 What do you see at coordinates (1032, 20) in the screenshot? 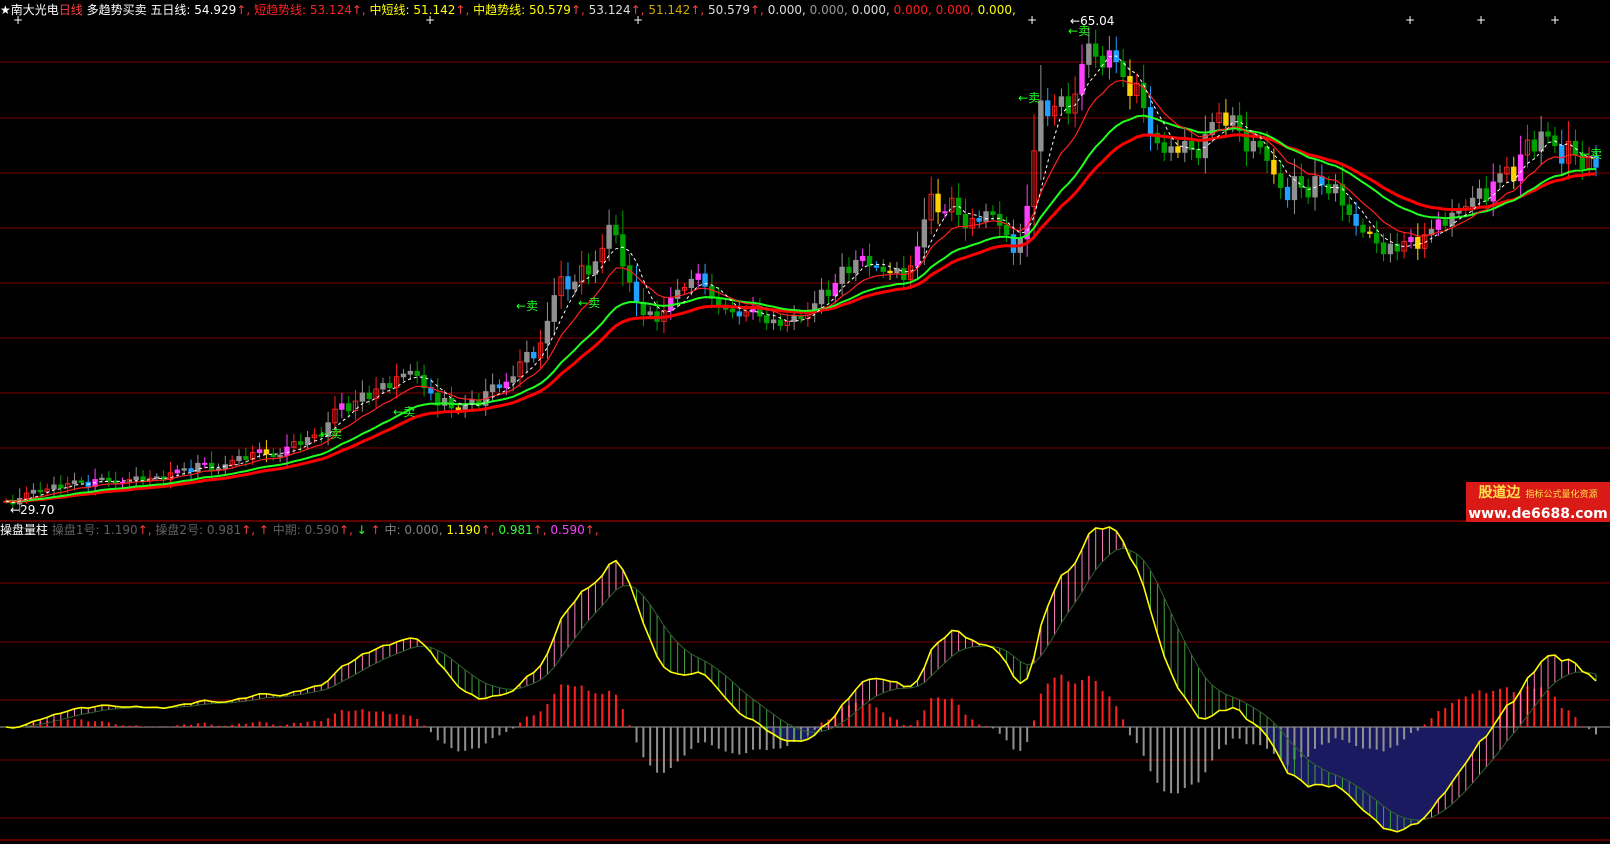
I see `star-marker: +` at bounding box center [1032, 20].